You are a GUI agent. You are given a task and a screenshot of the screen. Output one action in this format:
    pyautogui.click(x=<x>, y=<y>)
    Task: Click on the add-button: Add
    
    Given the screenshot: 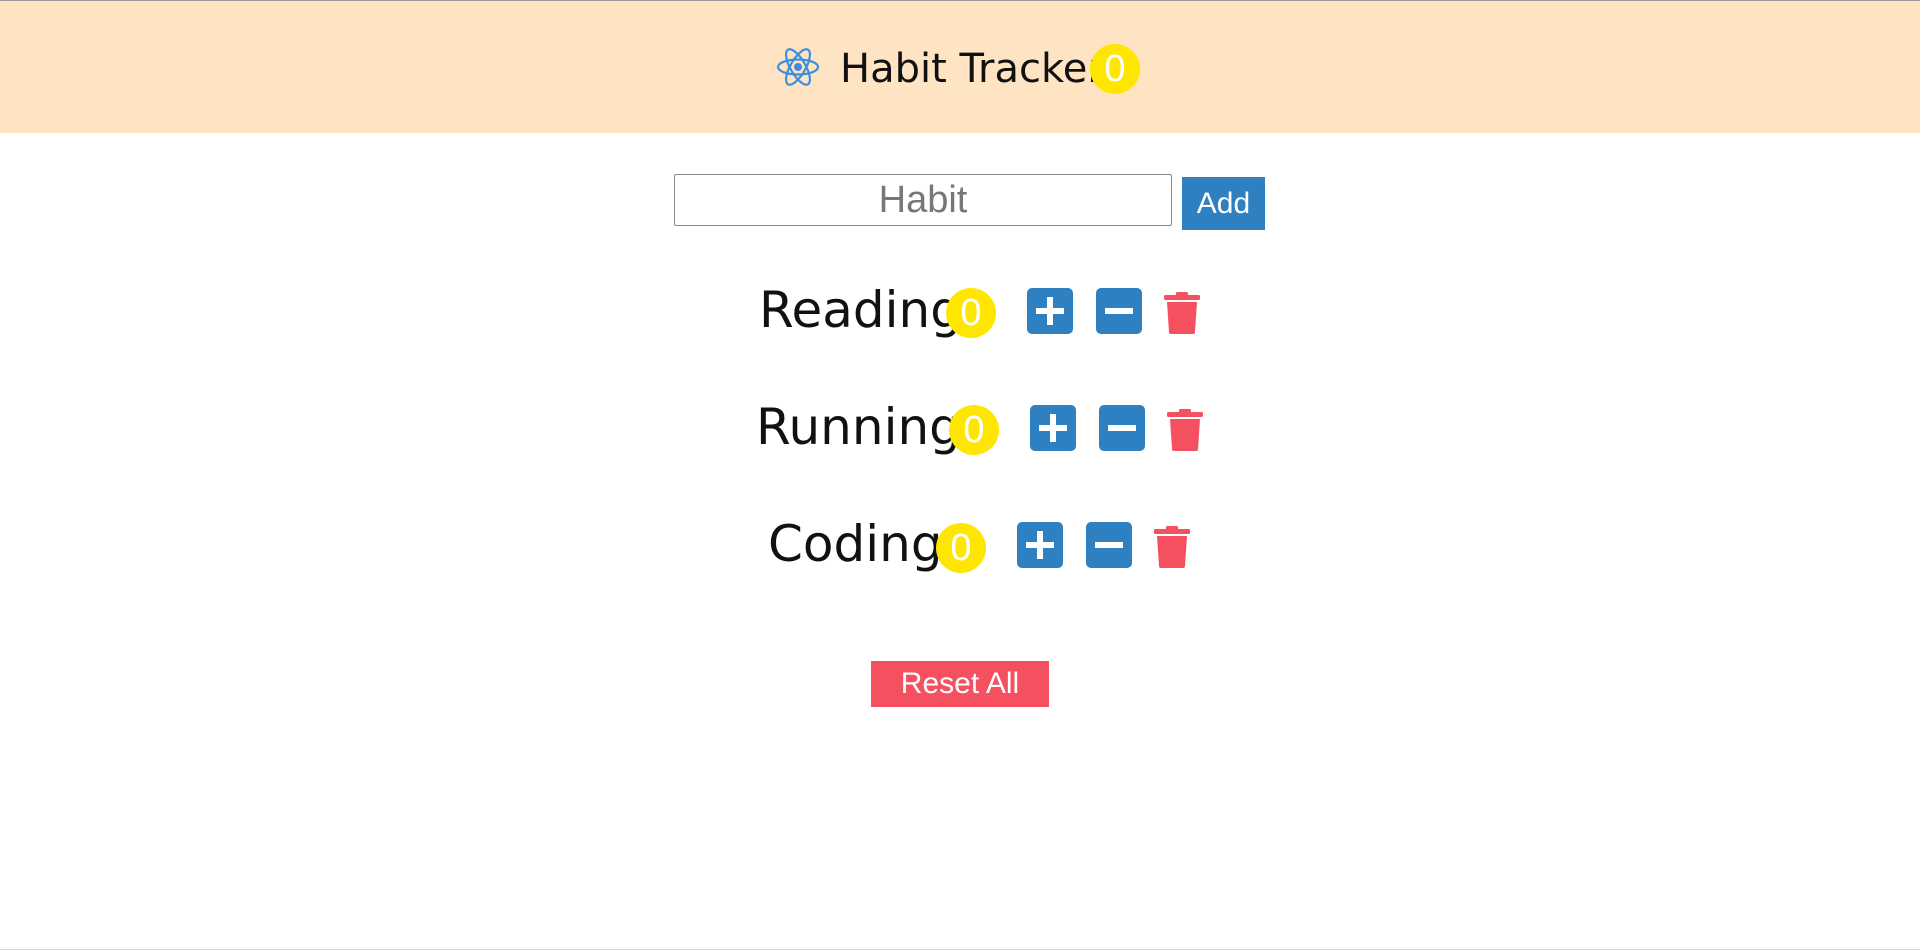 What is the action you would take?
    pyautogui.click(x=1223, y=203)
    